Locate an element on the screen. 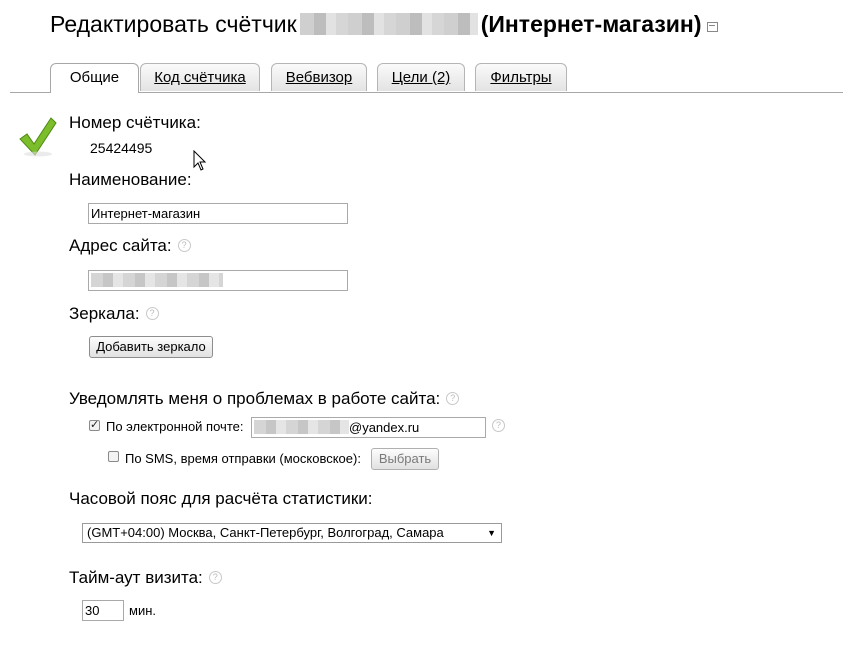 The image size is (843, 647). tab-counter-code-label: Код счётчика is located at coordinates (200, 77).